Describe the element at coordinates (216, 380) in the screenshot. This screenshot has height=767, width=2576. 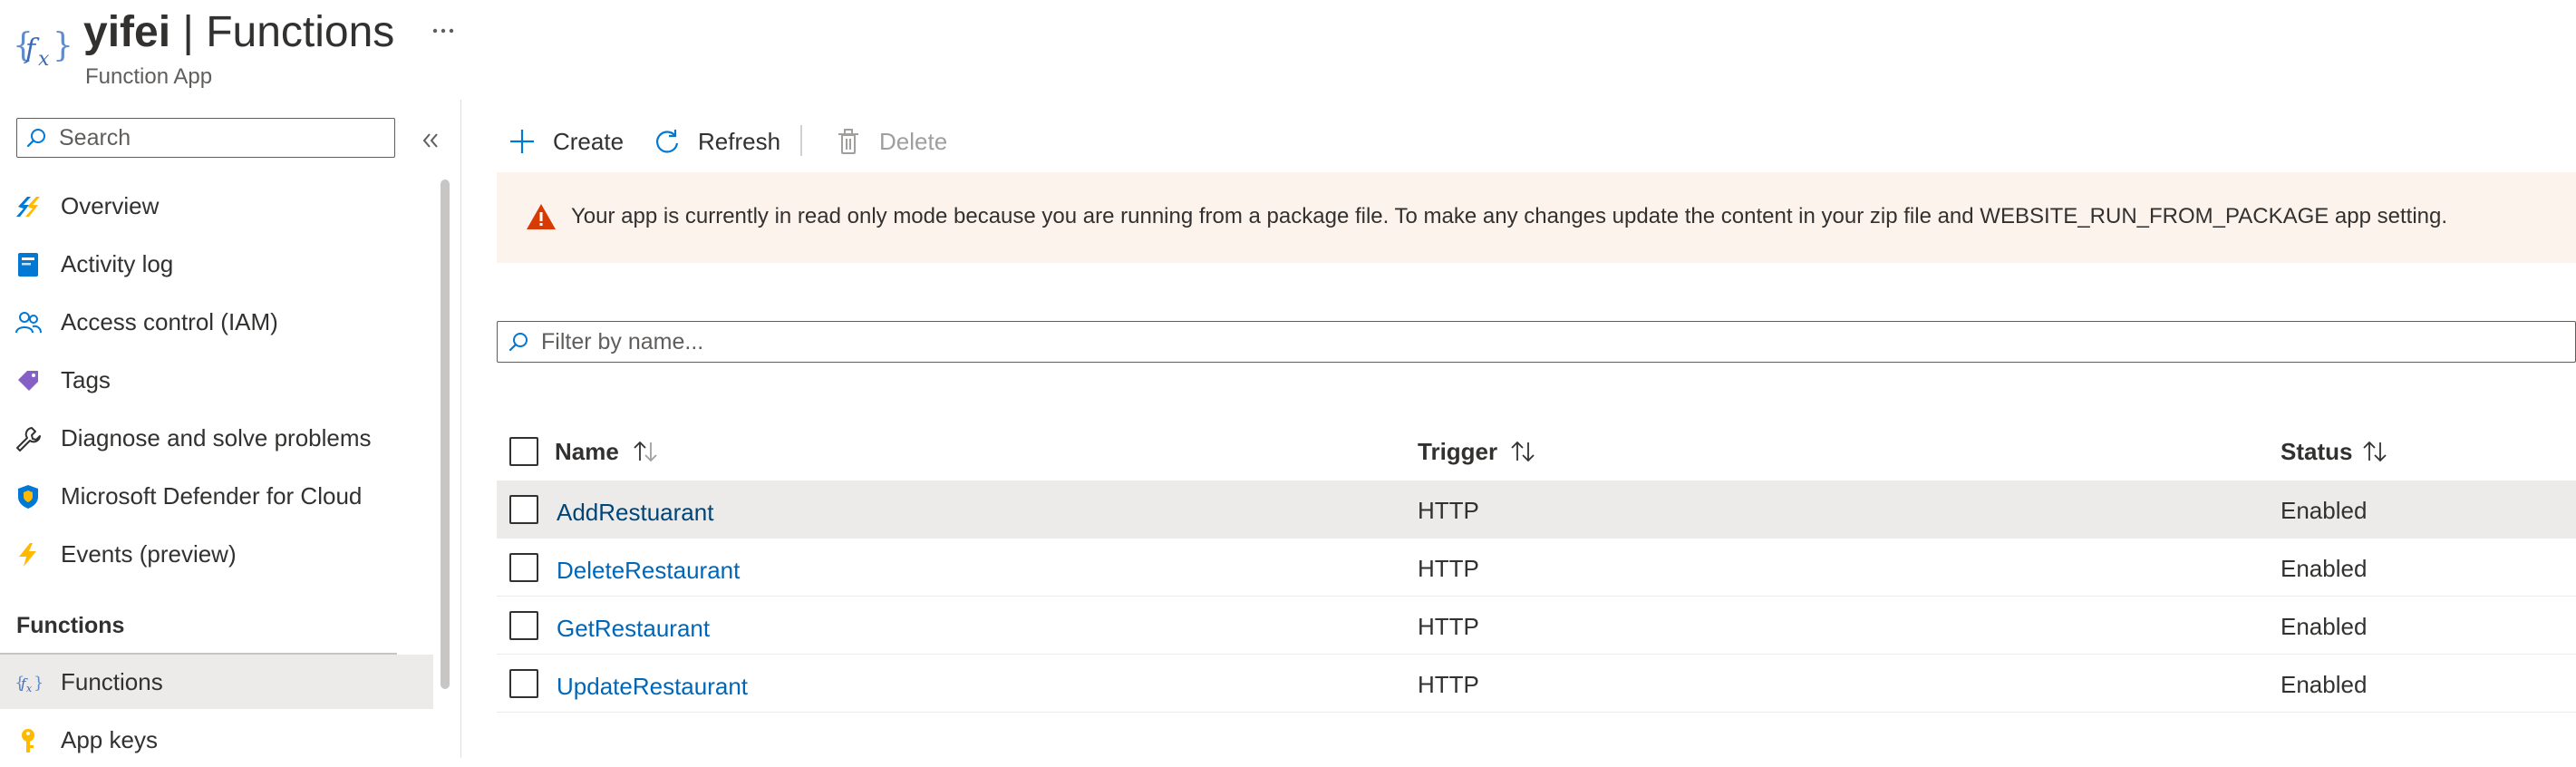
I see `sidebar-item-tags: Tags` at that location.